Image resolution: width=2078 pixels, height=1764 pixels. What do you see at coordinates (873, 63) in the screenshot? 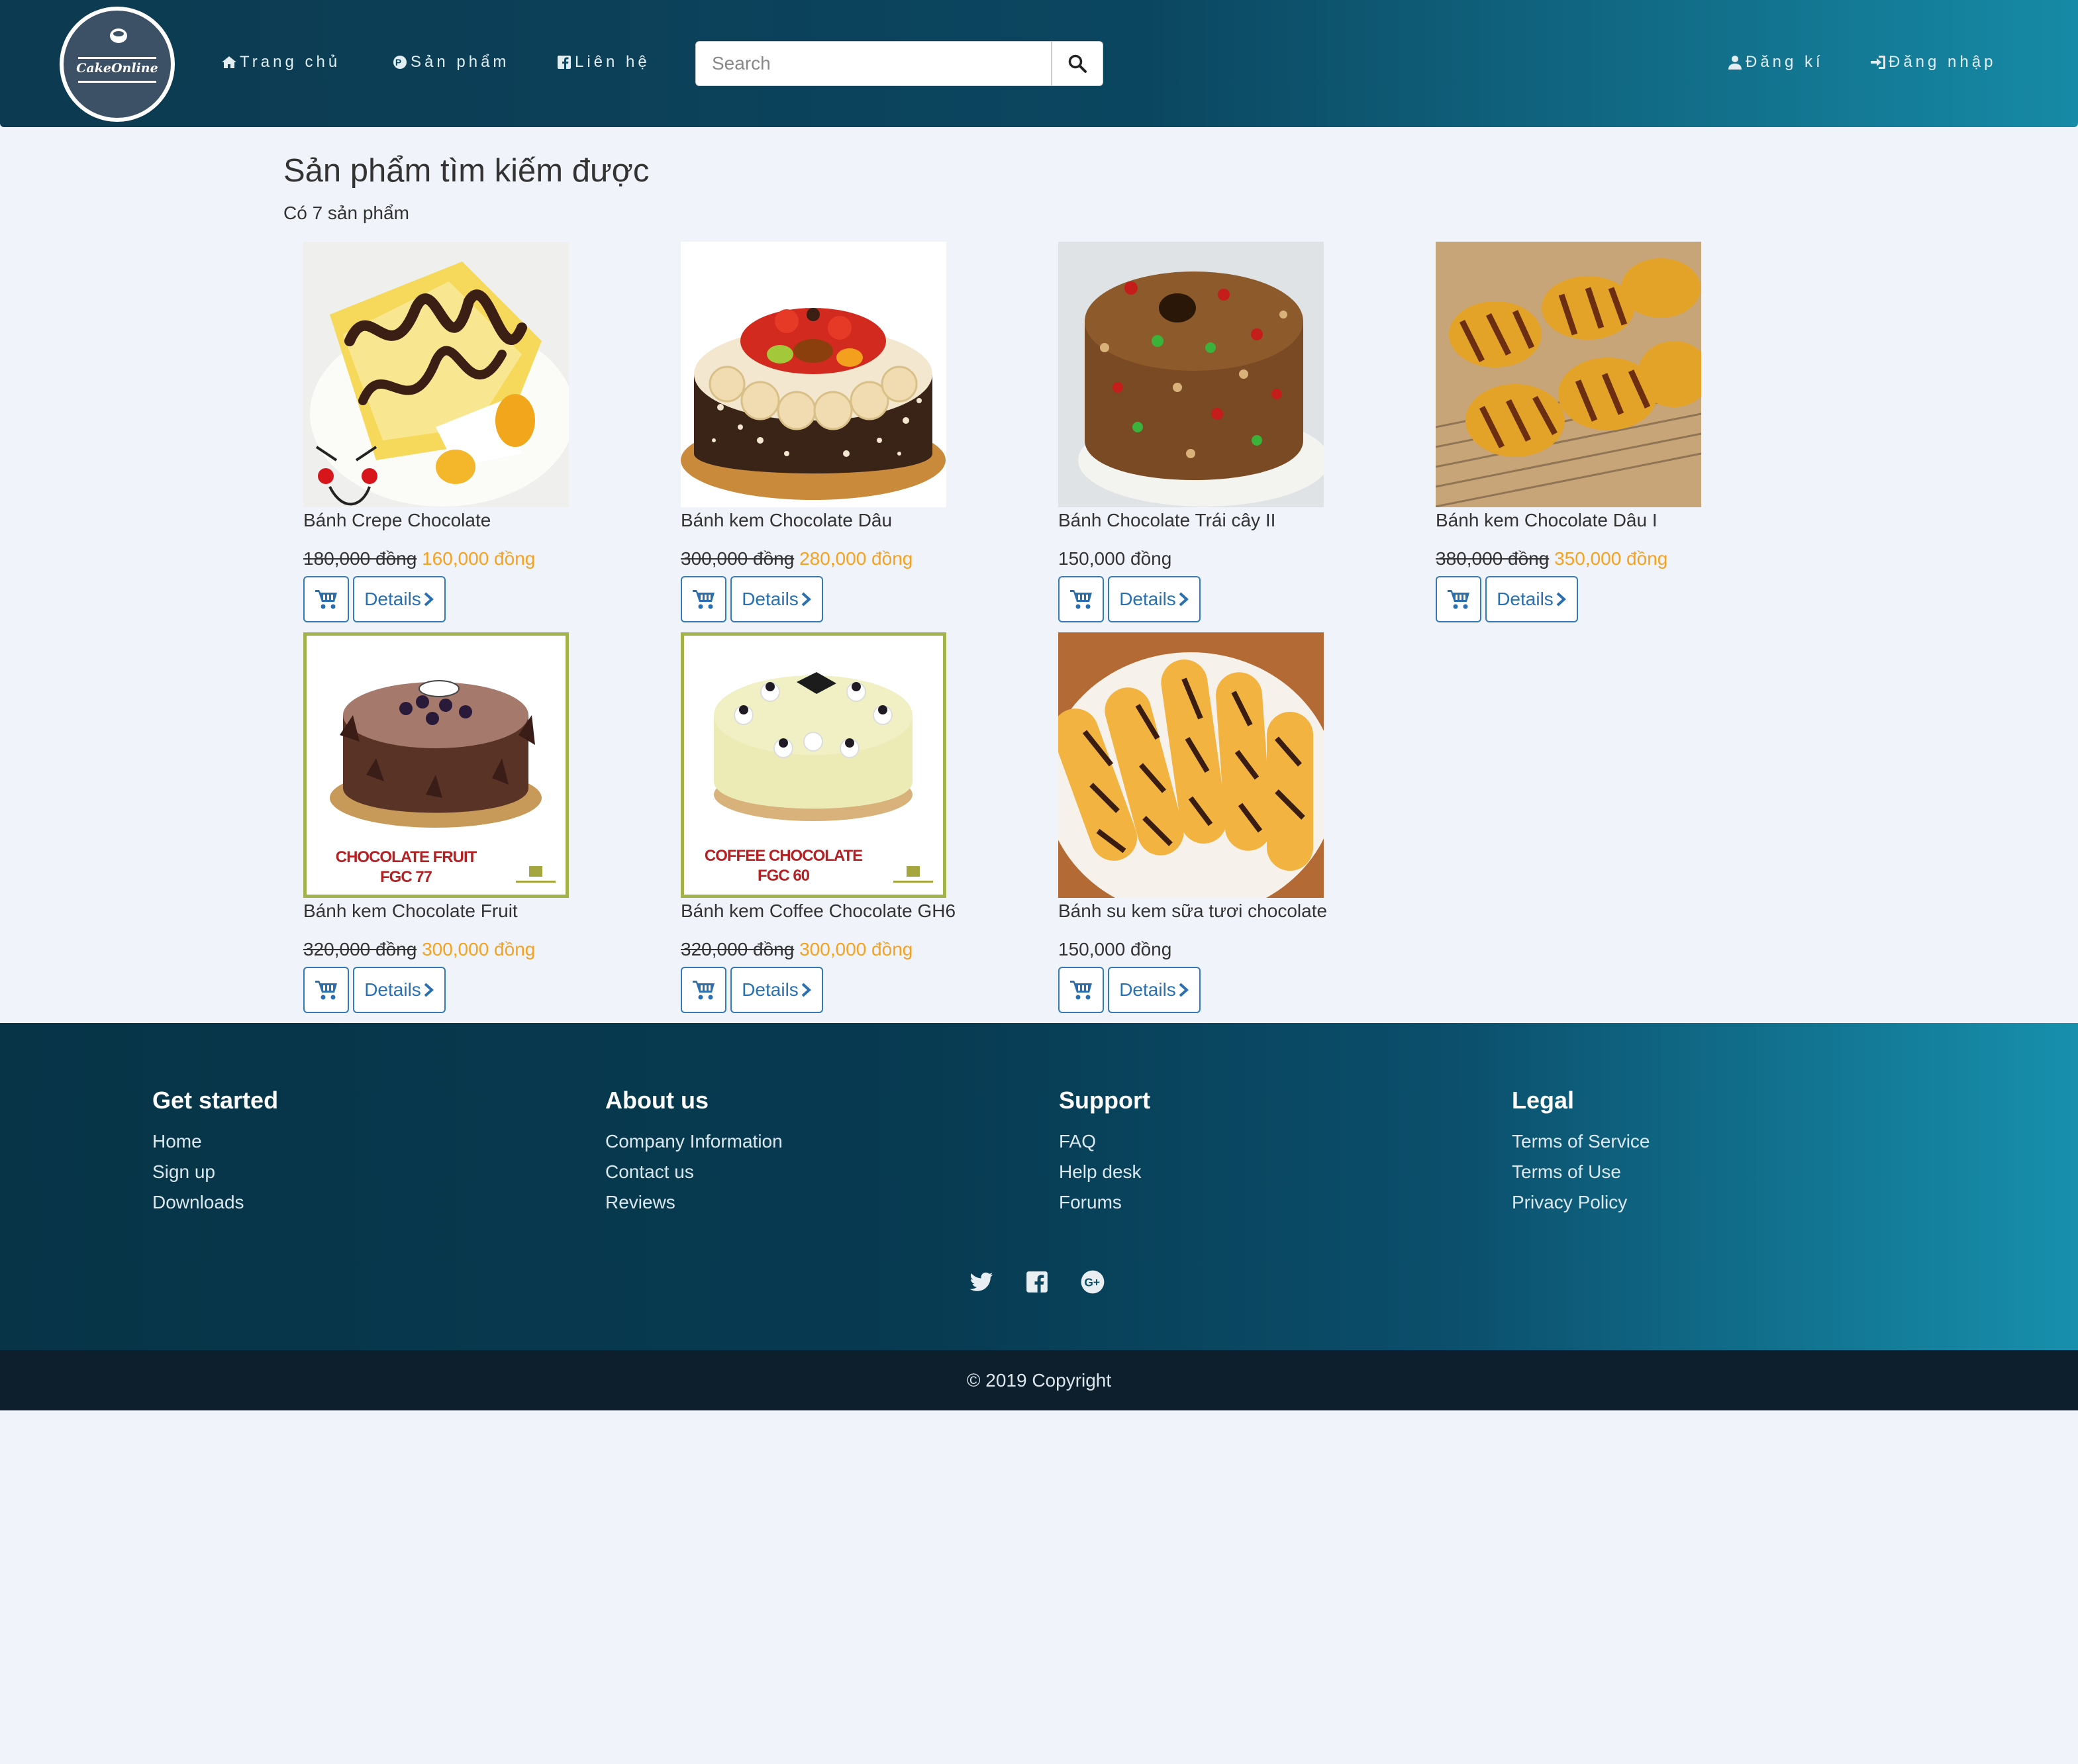
I see `search-input` at bounding box center [873, 63].